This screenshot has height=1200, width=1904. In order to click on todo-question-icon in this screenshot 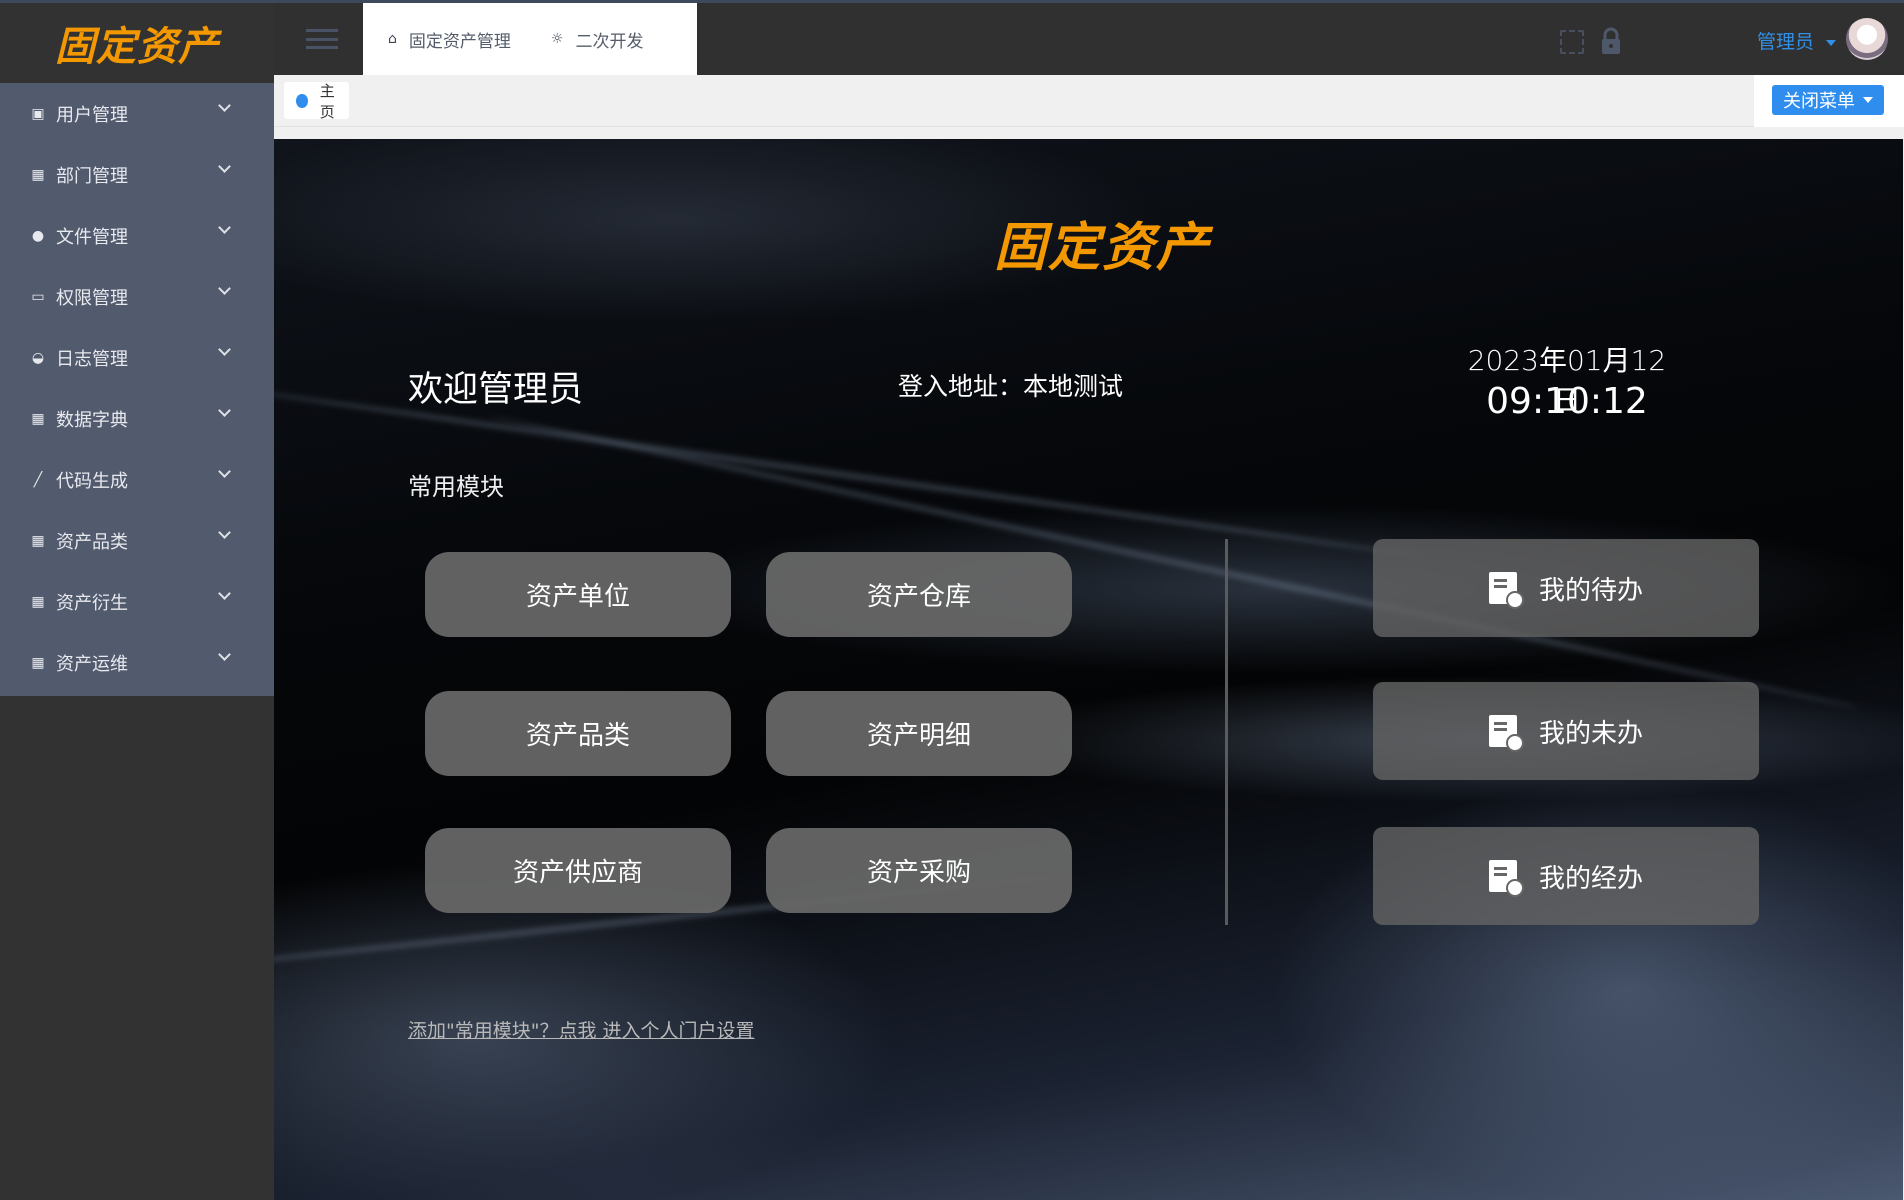, I will do `click(1506, 878)`.